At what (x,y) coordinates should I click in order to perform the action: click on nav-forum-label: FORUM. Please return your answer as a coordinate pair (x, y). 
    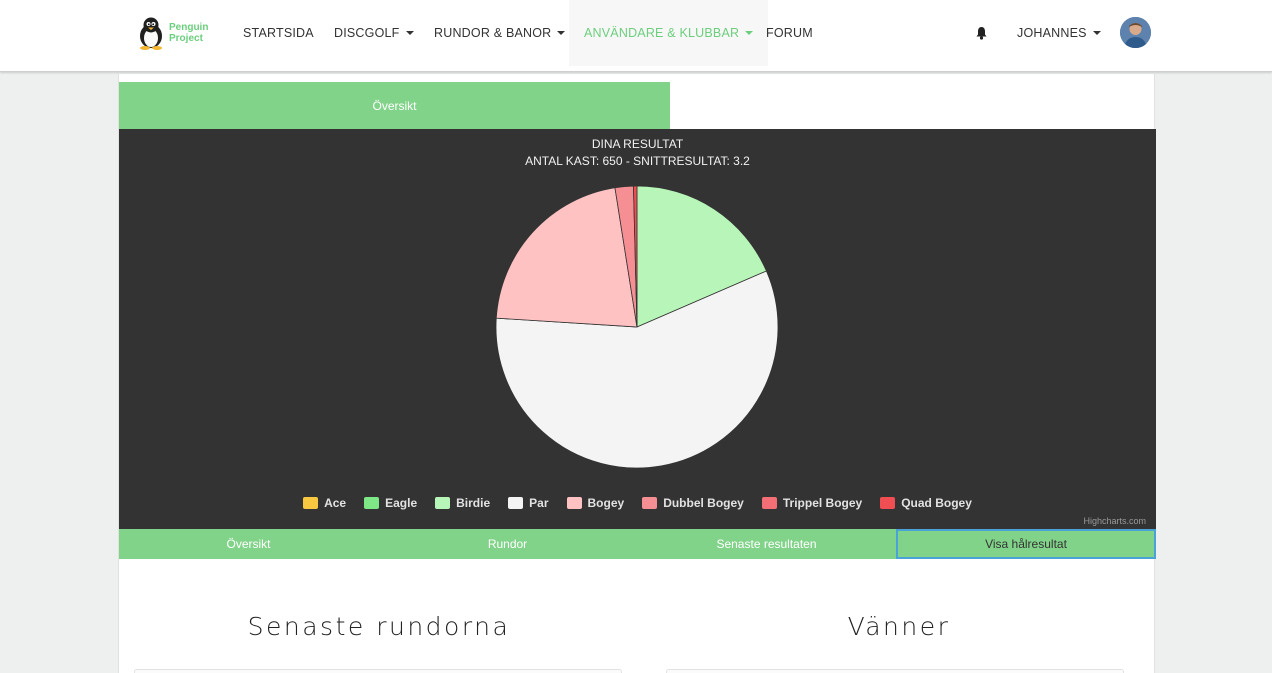
    Looking at the image, I should click on (789, 33).